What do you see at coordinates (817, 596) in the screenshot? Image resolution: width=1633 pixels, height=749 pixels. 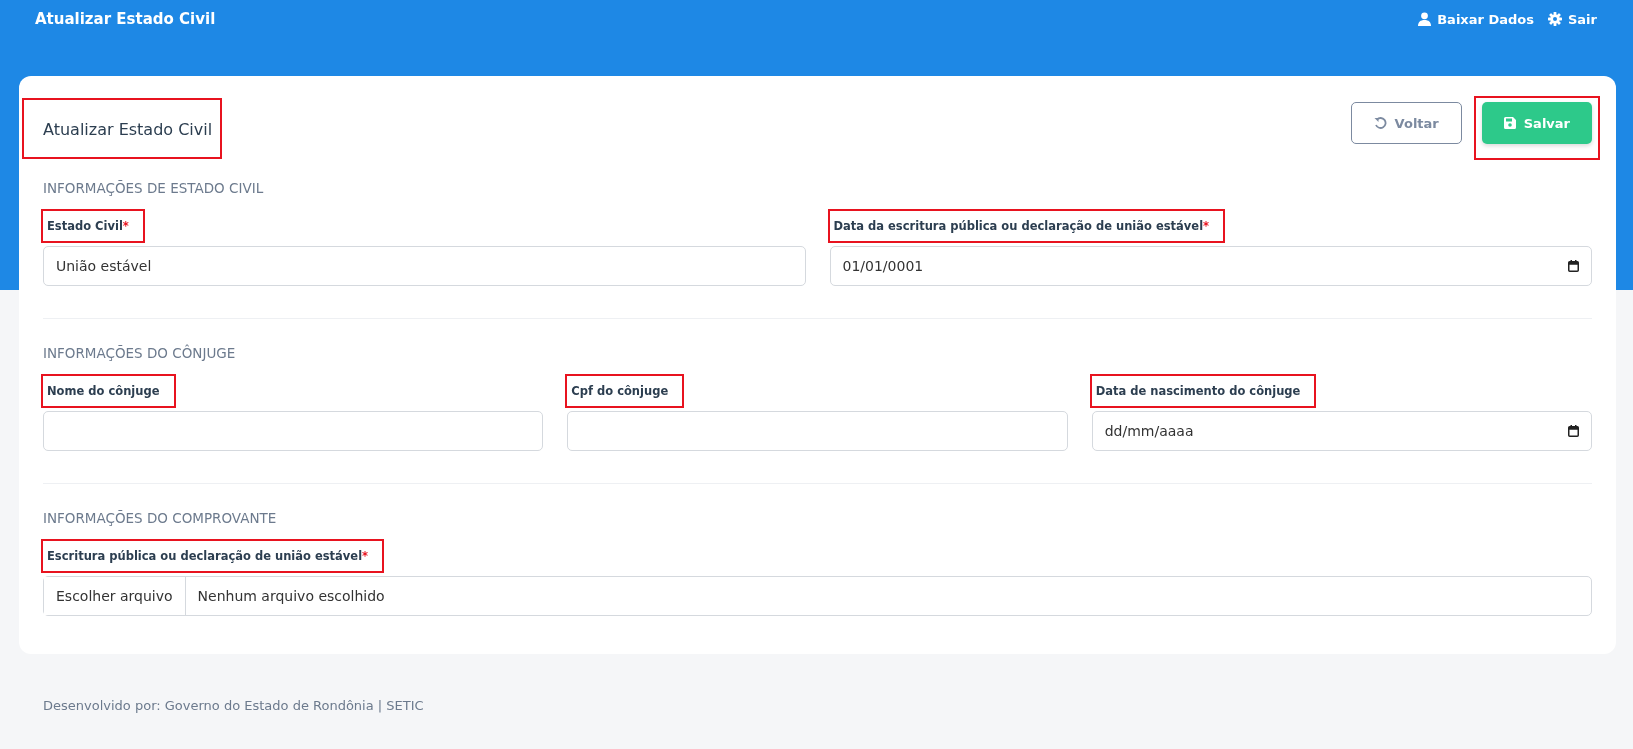 I see `file-field: Escolher arquivo Nenhum arquivo escolhido` at bounding box center [817, 596].